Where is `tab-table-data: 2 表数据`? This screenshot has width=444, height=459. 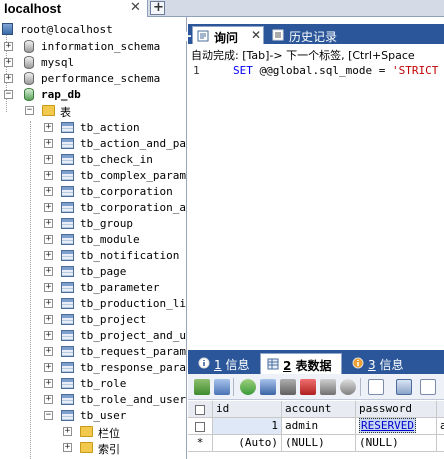
tab-table-data: 2 表数据 is located at coordinates (301, 363).